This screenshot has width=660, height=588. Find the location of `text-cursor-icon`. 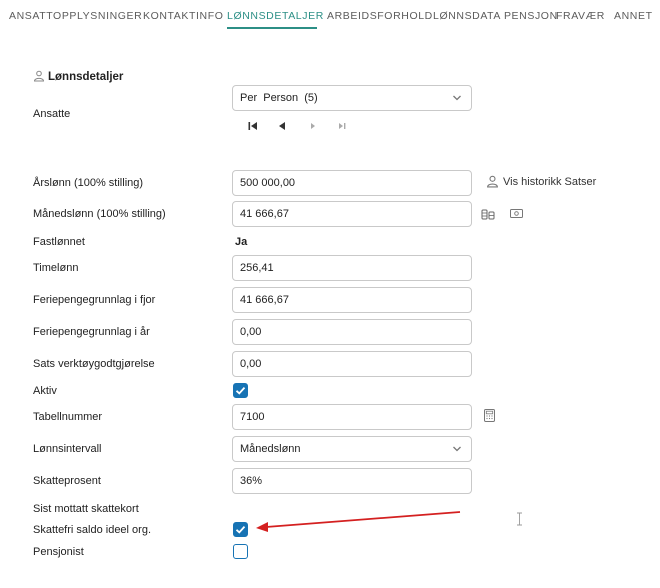

text-cursor-icon is located at coordinates (519, 519).